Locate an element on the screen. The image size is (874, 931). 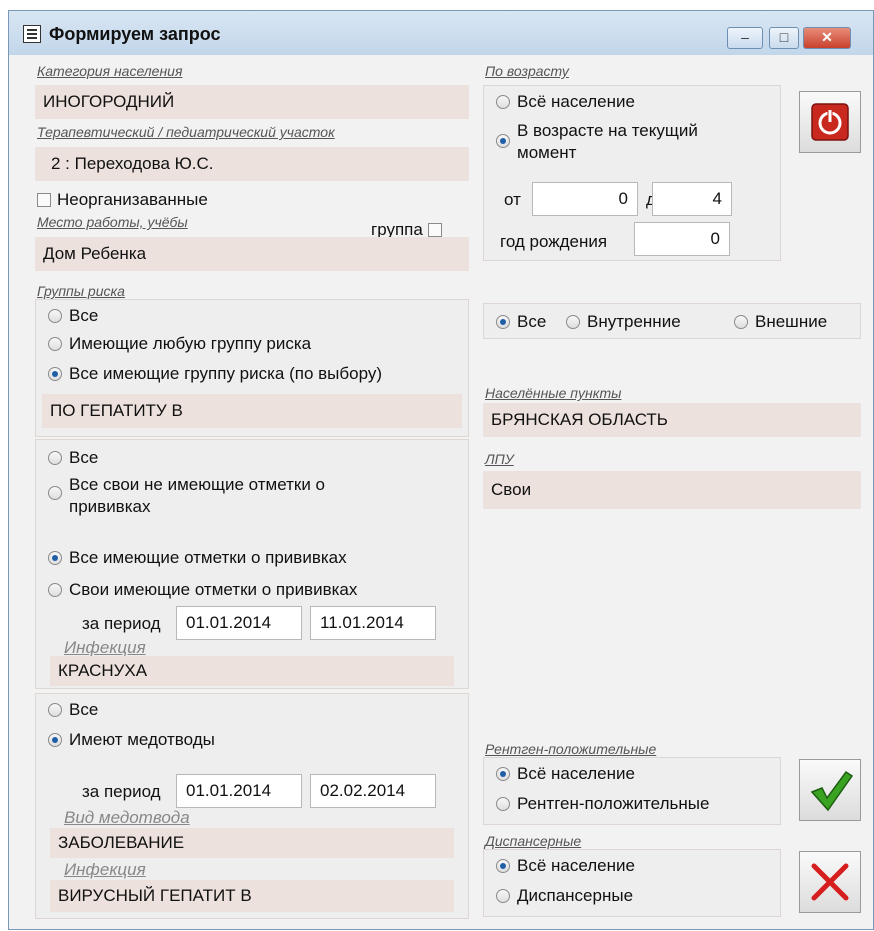
risk-caption: Группы риска is located at coordinates (81, 291).